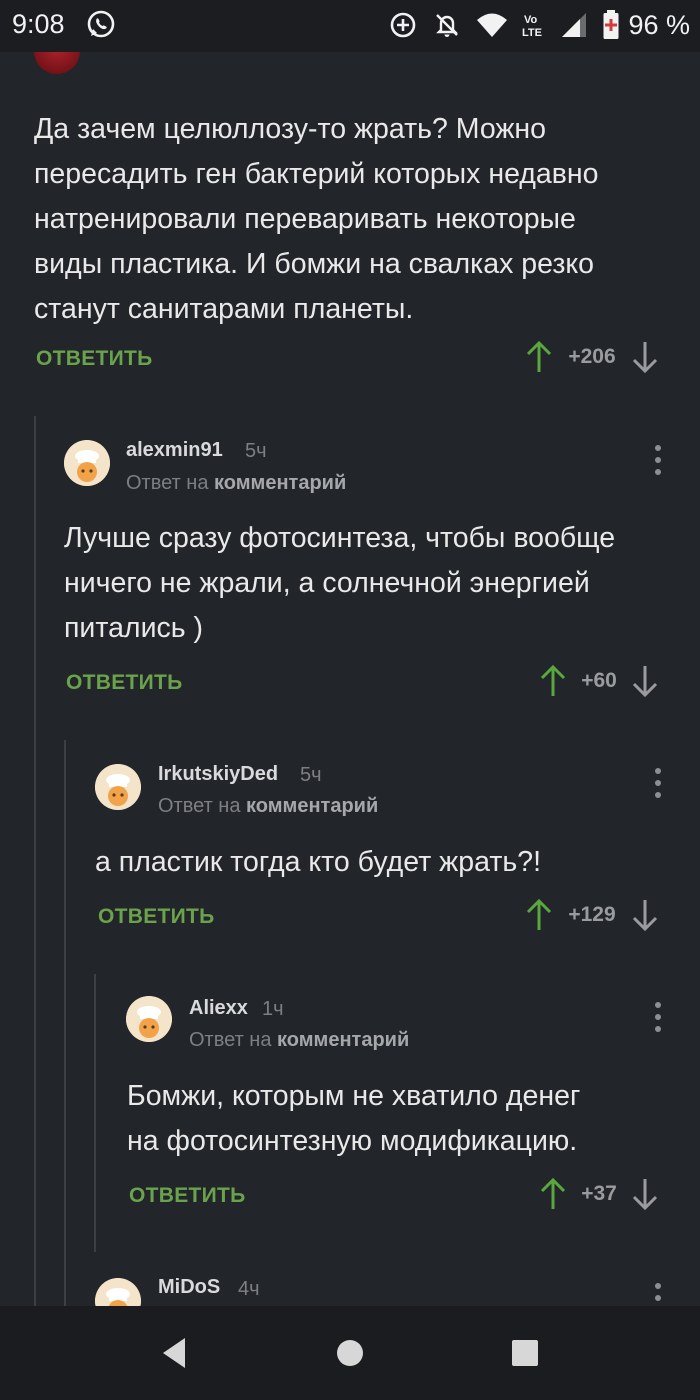  Describe the element at coordinates (318, 862) in the screenshot. I see `comment-text: а пластик тогда кто будет жрать?!` at that location.